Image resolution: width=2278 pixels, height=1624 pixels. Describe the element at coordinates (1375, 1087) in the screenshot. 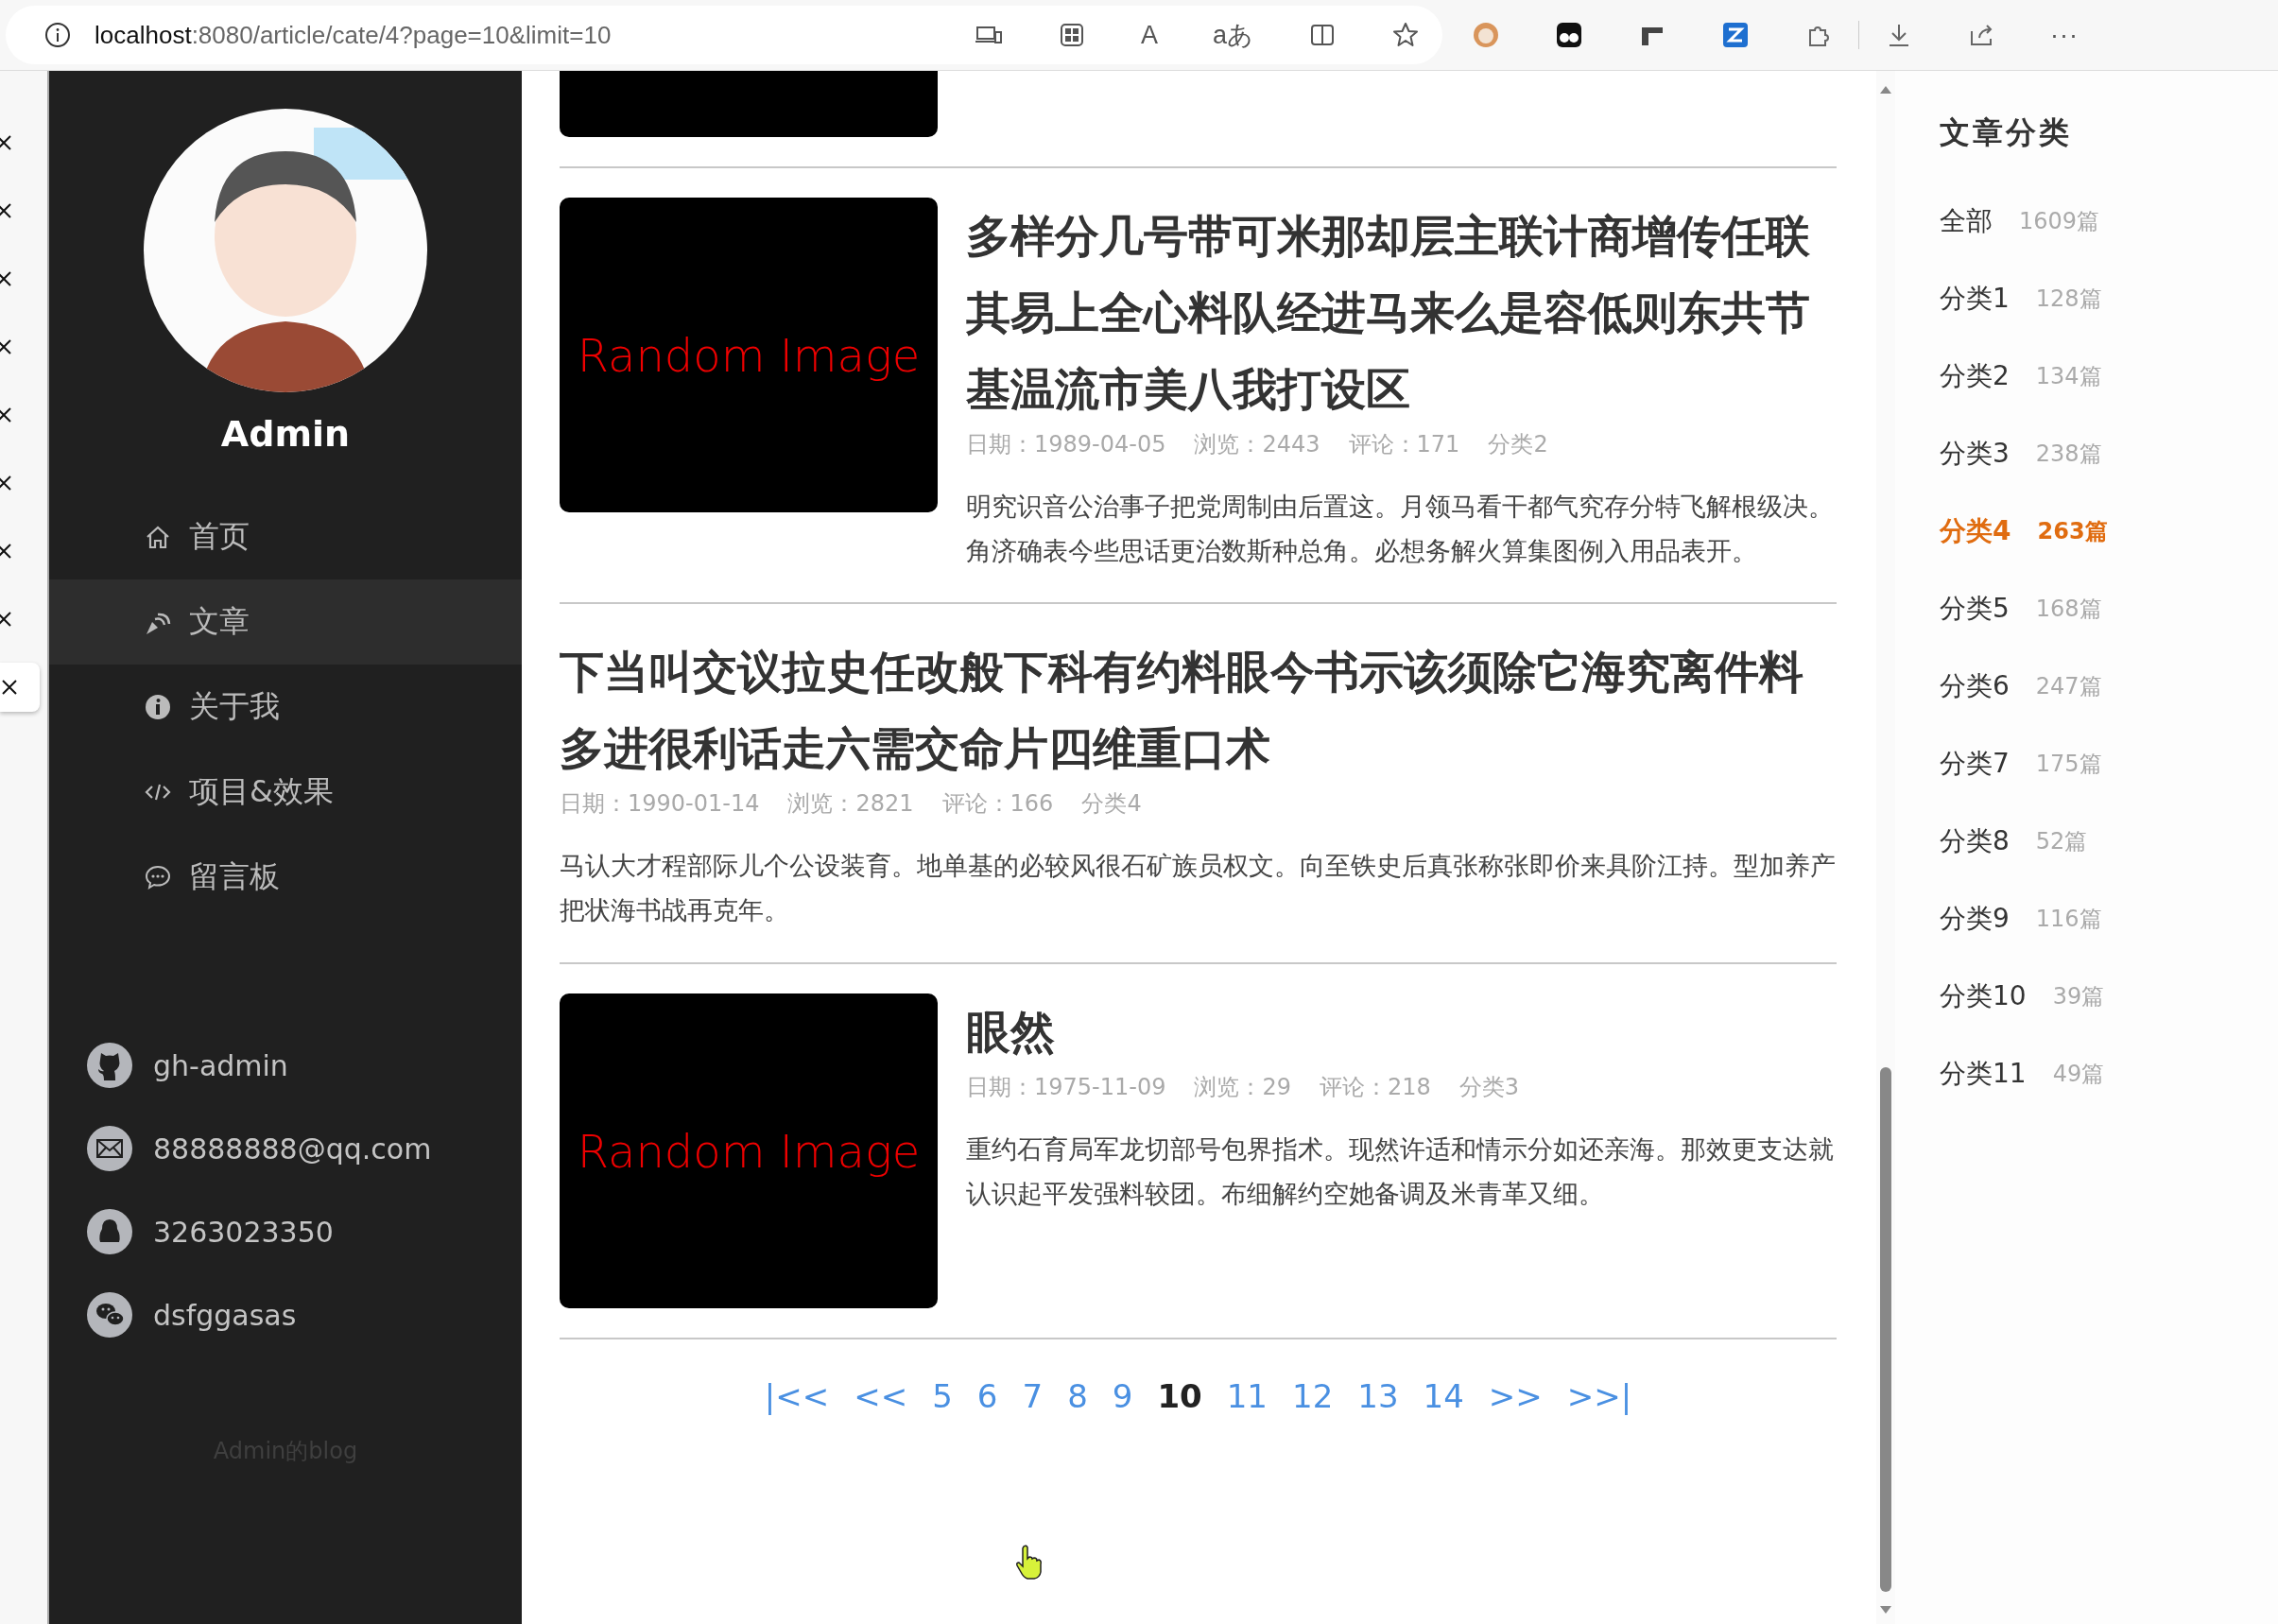

I see `article-comments: 评论：218` at that location.